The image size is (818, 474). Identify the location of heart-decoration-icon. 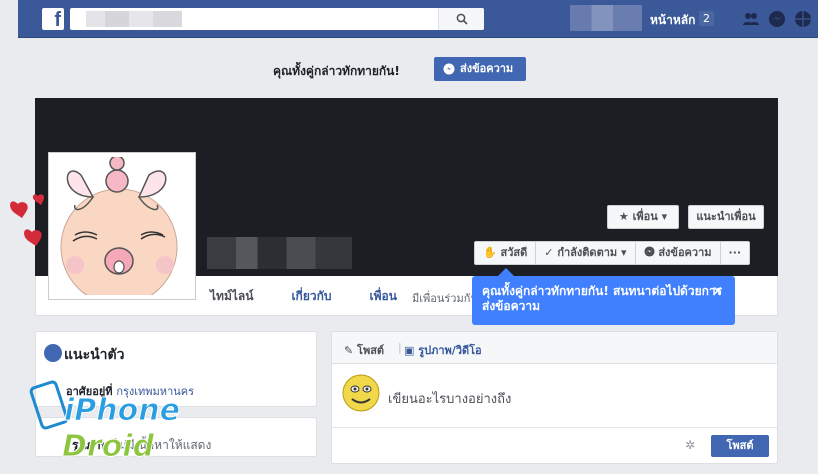
(27, 220).